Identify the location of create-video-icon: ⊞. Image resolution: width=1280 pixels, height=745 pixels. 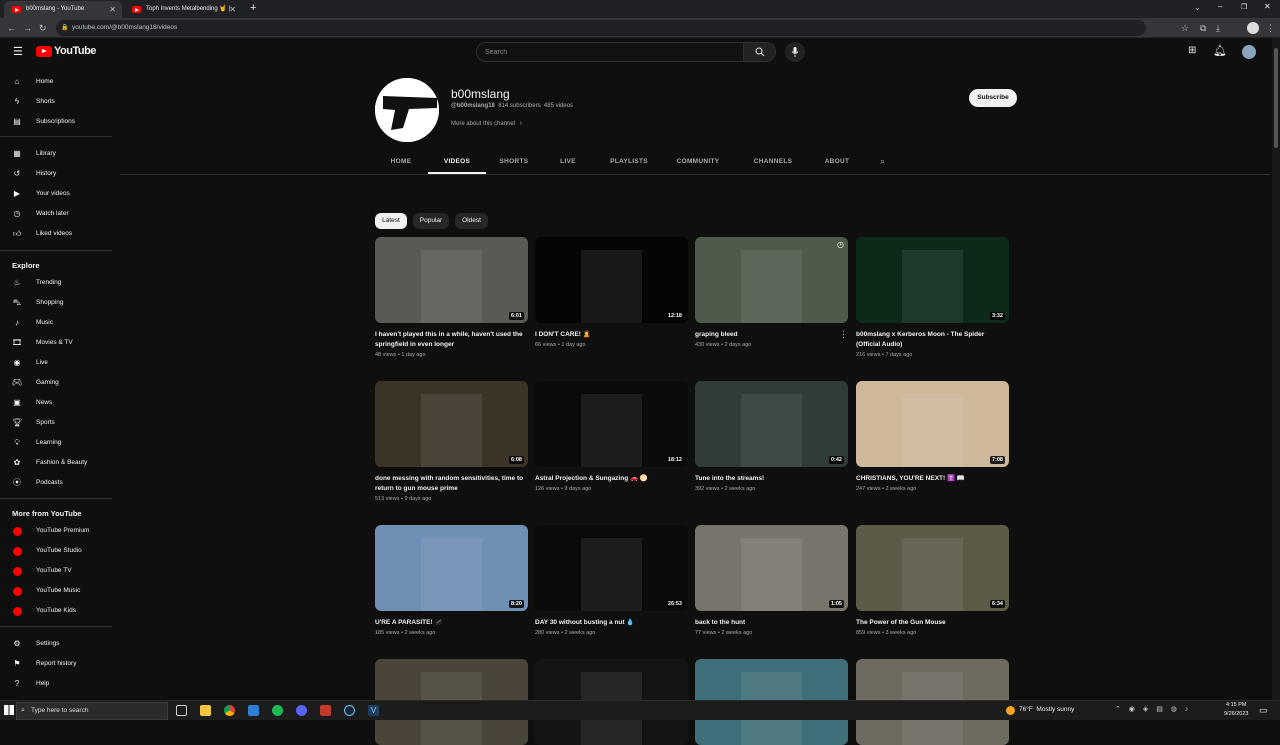
(1192, 50).